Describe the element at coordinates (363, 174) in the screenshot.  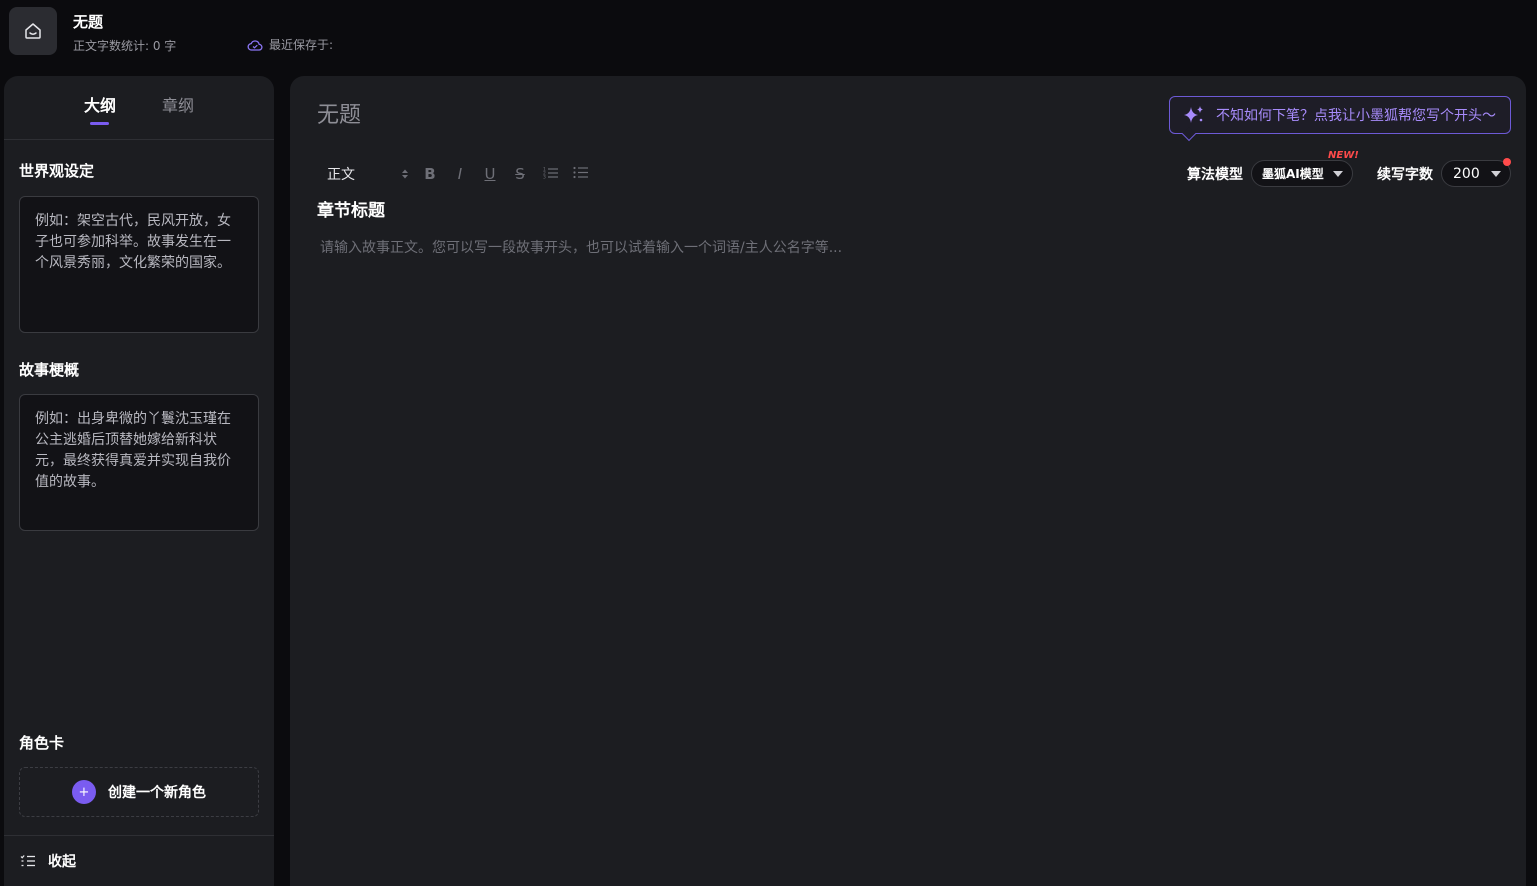
I see `paragraph-style-select: 正文` at that location.